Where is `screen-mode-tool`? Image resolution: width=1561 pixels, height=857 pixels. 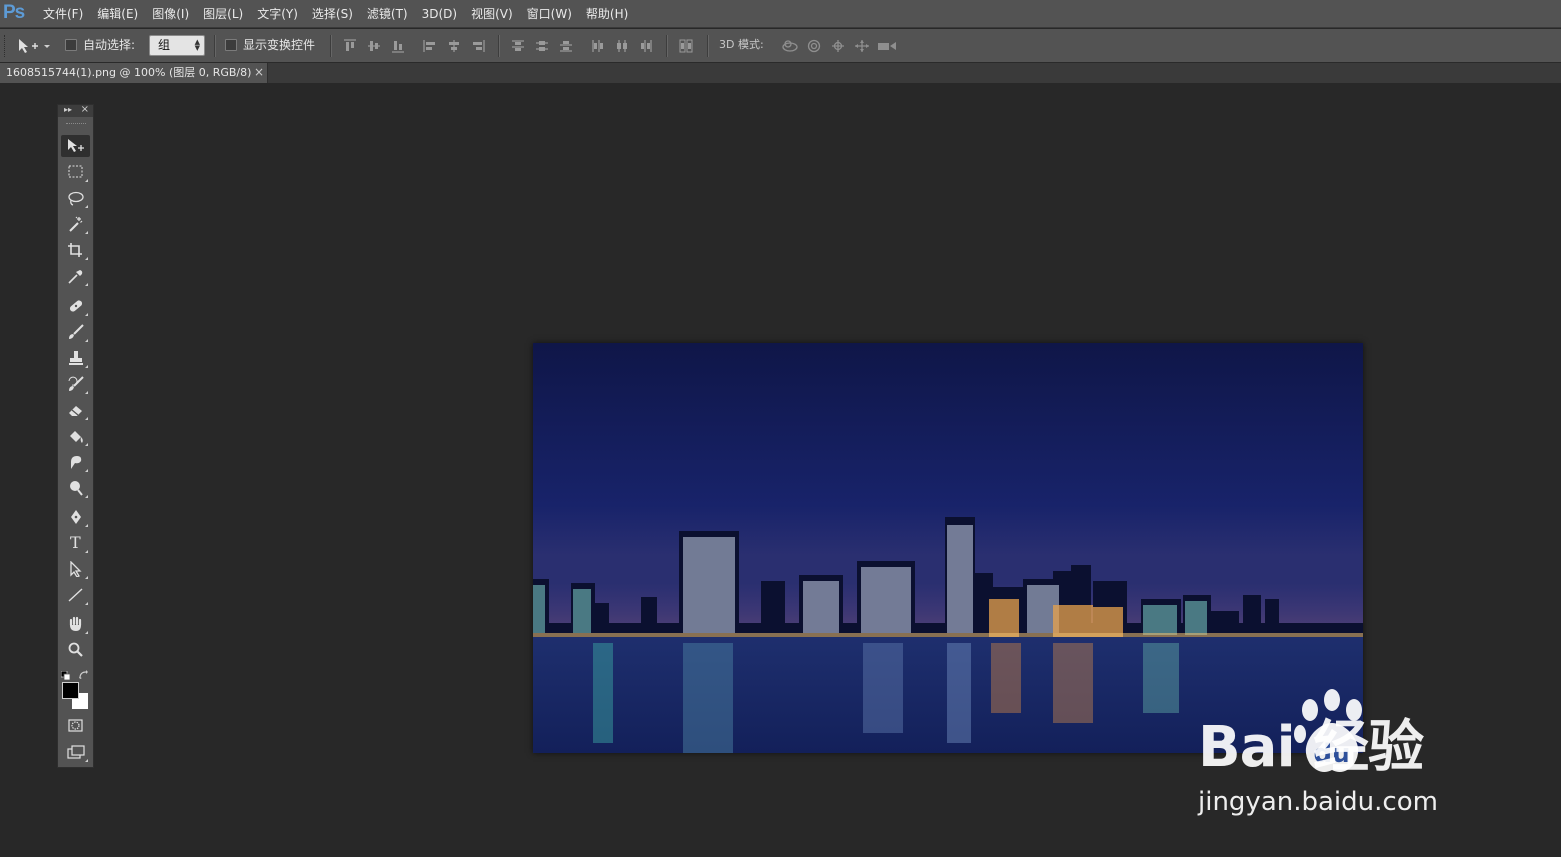
screen-mode-tool is located at coordinates (75, 752).